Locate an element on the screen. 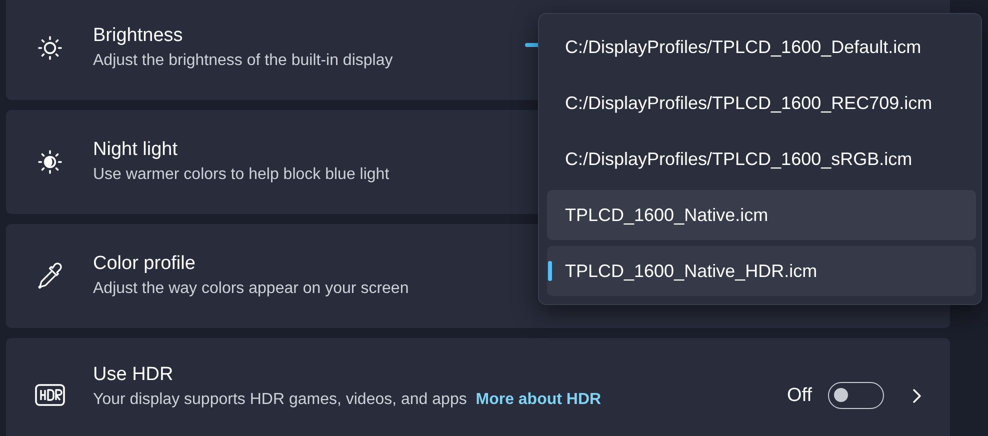 Image resolution: width=988 pixels, height=436 pixels. setting-title: Color profile is located at coordinates (144, 263).